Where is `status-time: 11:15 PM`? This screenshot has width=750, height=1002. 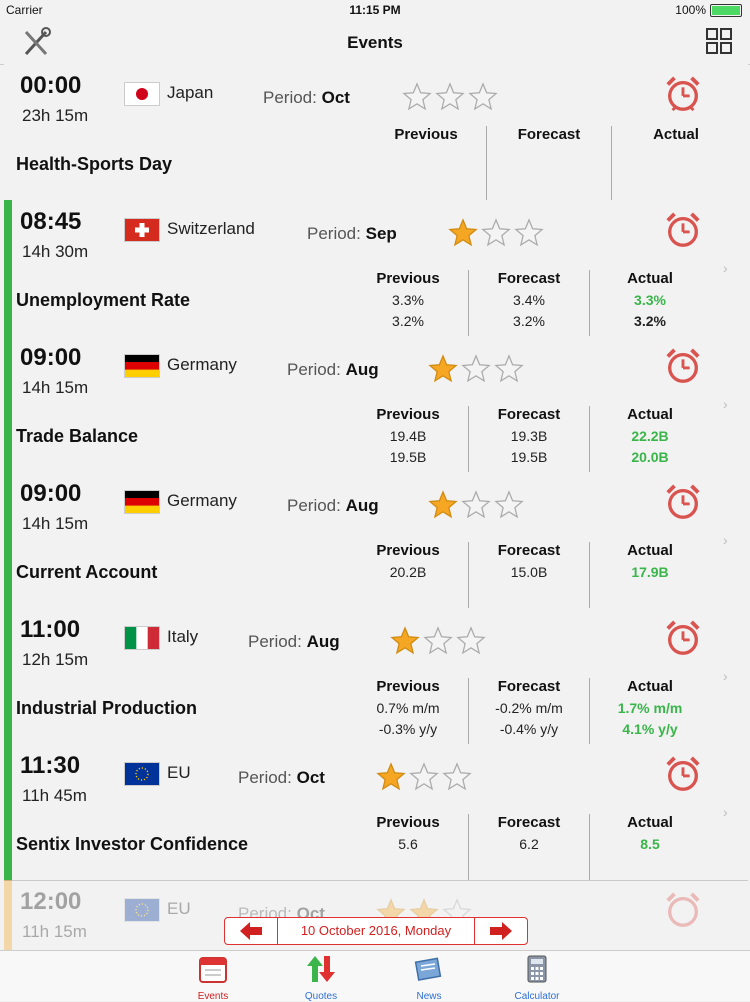
status-time: 11:15 PM is located at coordinates (375, 10).